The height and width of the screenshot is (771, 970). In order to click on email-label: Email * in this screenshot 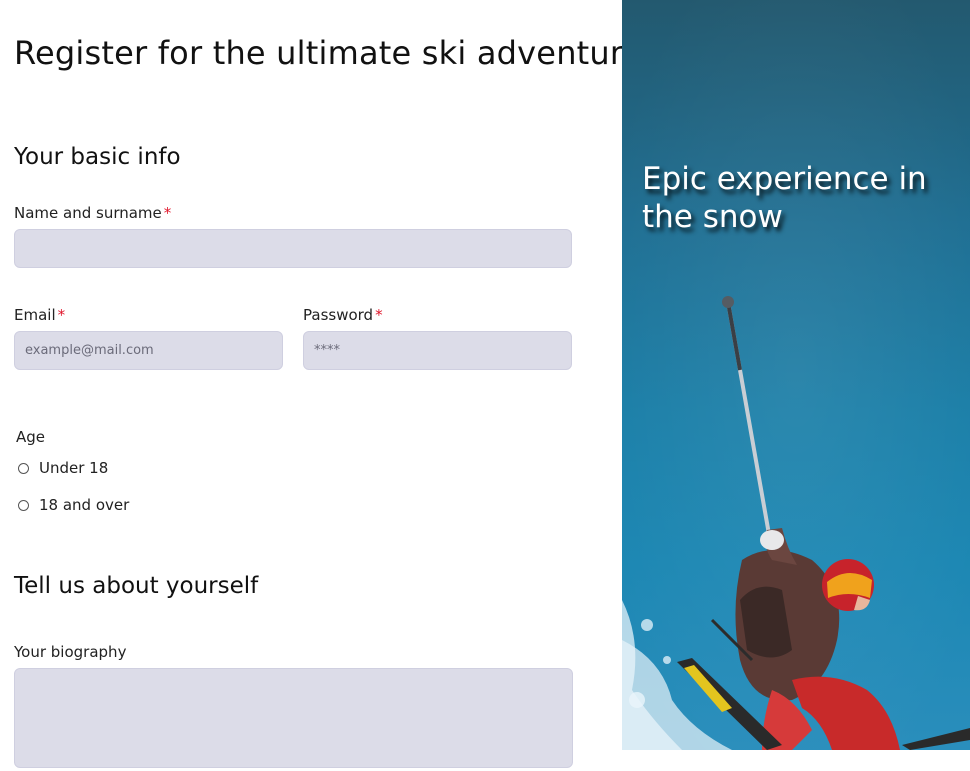, I will do `click(39, 315)`.